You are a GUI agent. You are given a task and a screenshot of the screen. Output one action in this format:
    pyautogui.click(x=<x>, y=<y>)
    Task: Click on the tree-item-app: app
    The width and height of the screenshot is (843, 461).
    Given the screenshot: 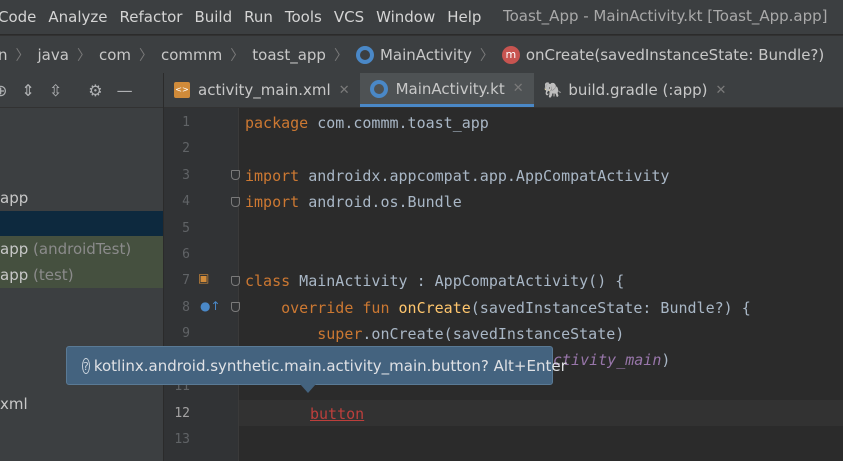 What is the action you would take?
    pyautogui.click(x=81, y=198)
    